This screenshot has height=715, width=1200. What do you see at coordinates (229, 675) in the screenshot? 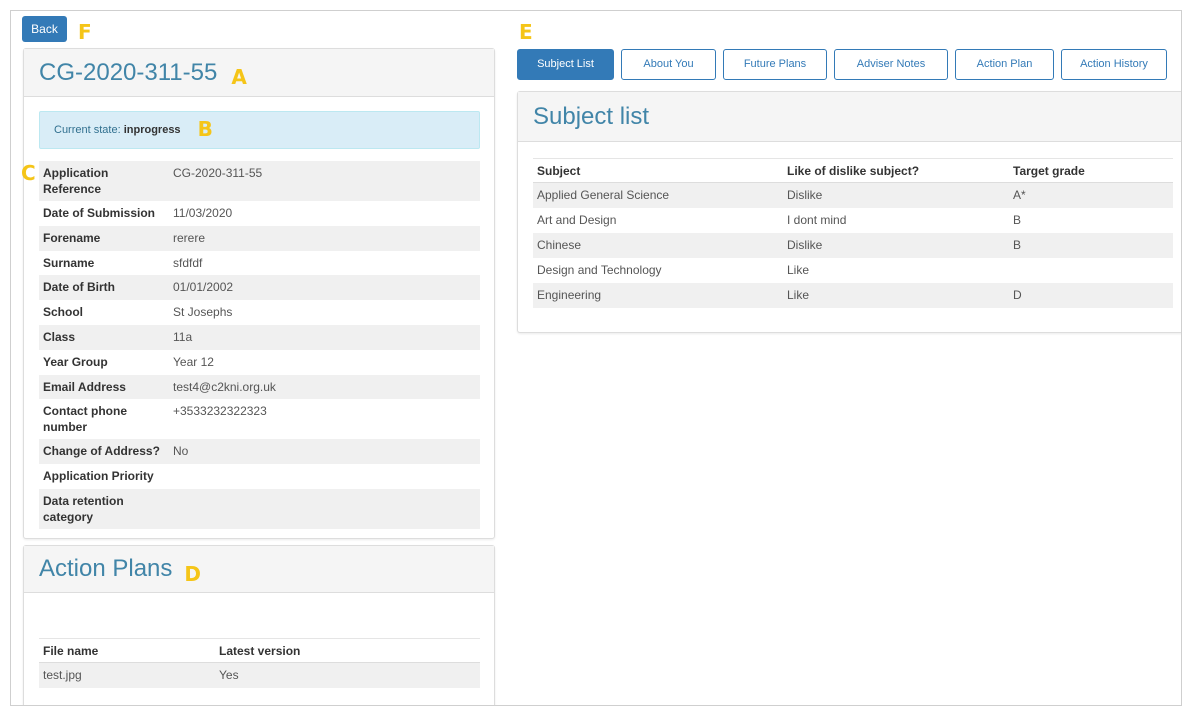
I see `latest-version-cell: Yes` at bounding box center [229, 675].